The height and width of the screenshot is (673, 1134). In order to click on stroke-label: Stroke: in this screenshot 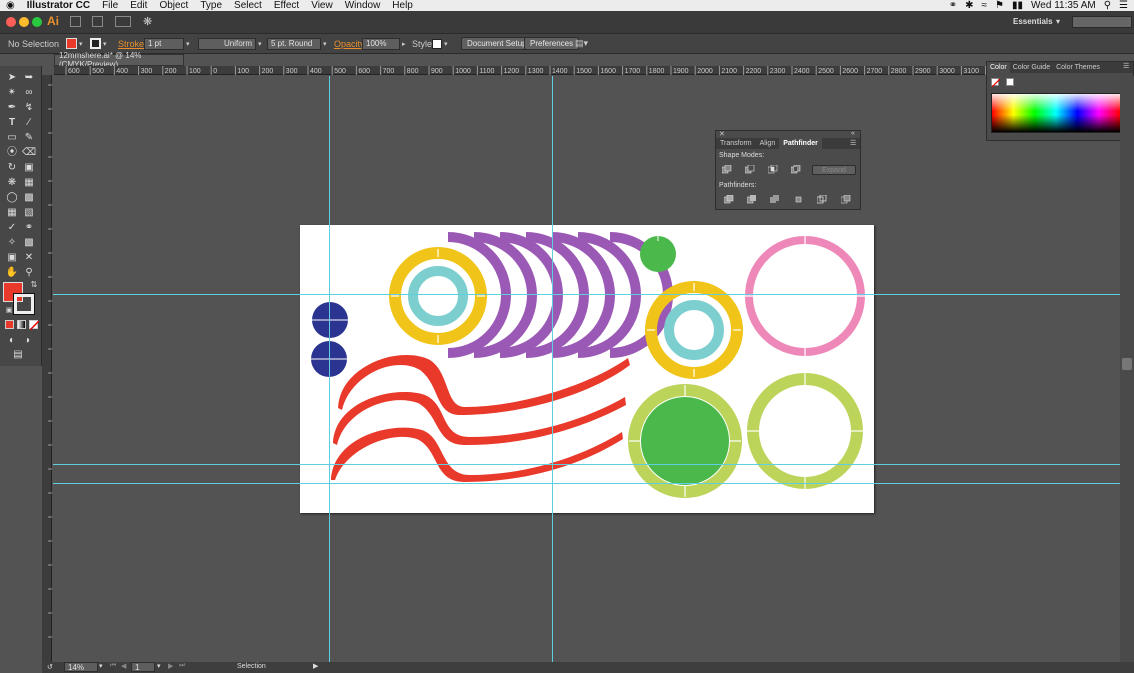, I will do `click(132, 43)`.